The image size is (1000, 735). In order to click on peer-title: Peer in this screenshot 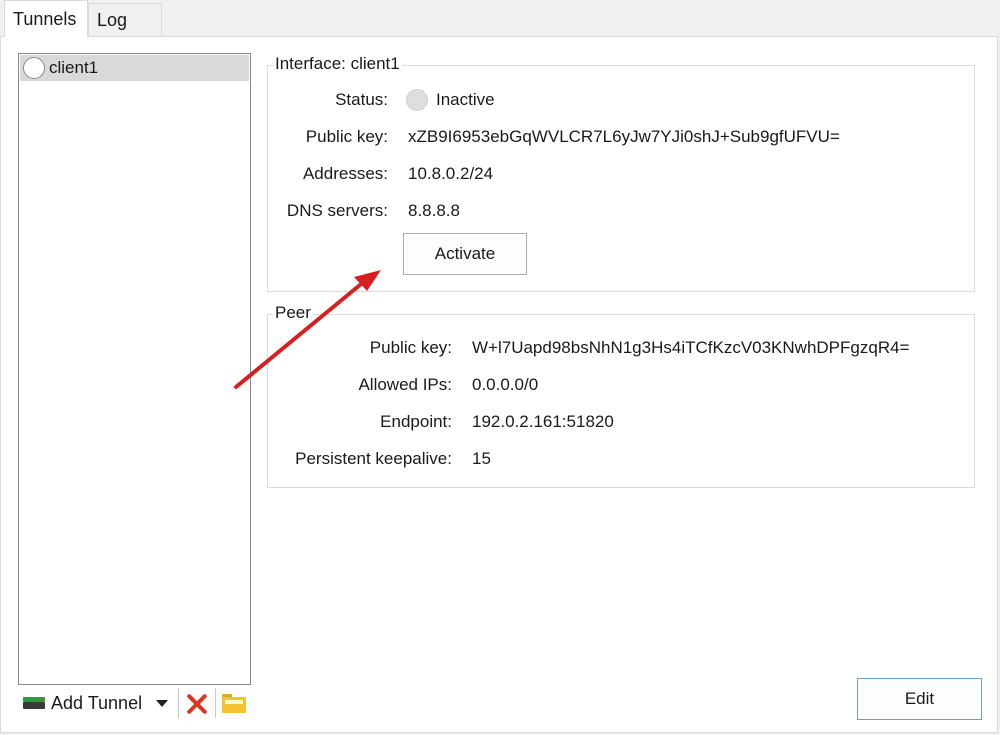, I will do `click(293, 313)`.